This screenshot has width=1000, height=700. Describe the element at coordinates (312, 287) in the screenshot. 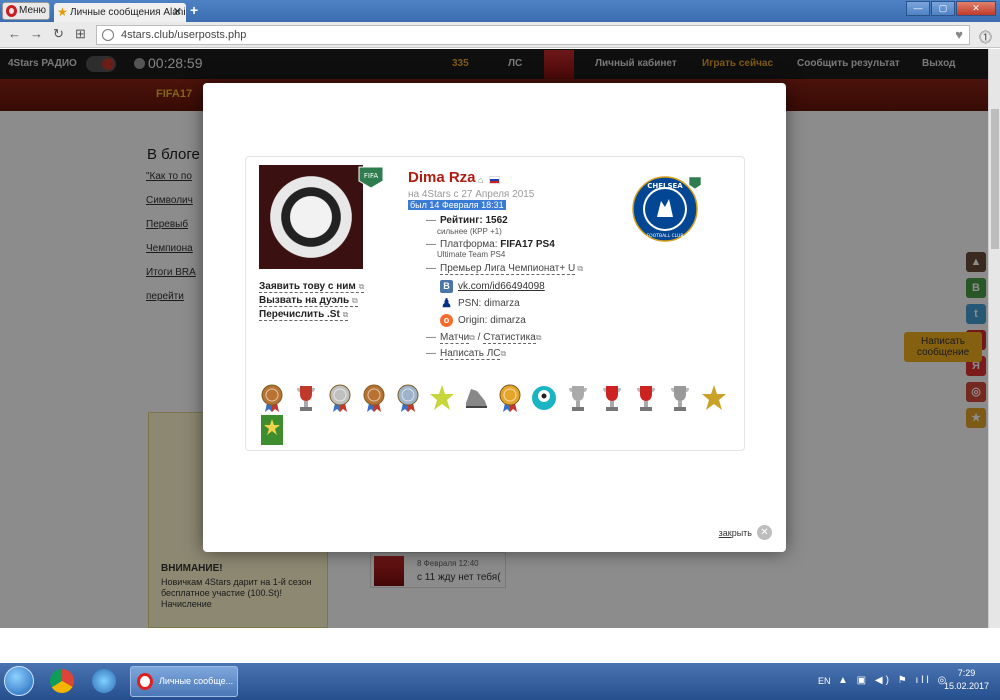

I see `apply-team-link: Заявить тову с ним ⧉` at that location.